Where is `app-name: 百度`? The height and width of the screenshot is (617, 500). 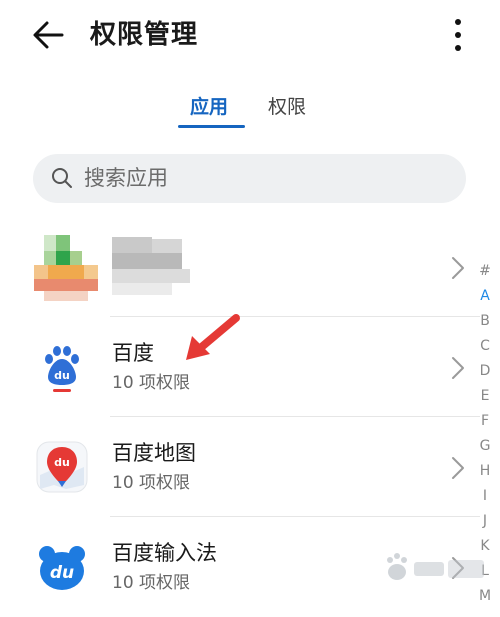 app-name: 百度 is located at coordinates (133, 353).